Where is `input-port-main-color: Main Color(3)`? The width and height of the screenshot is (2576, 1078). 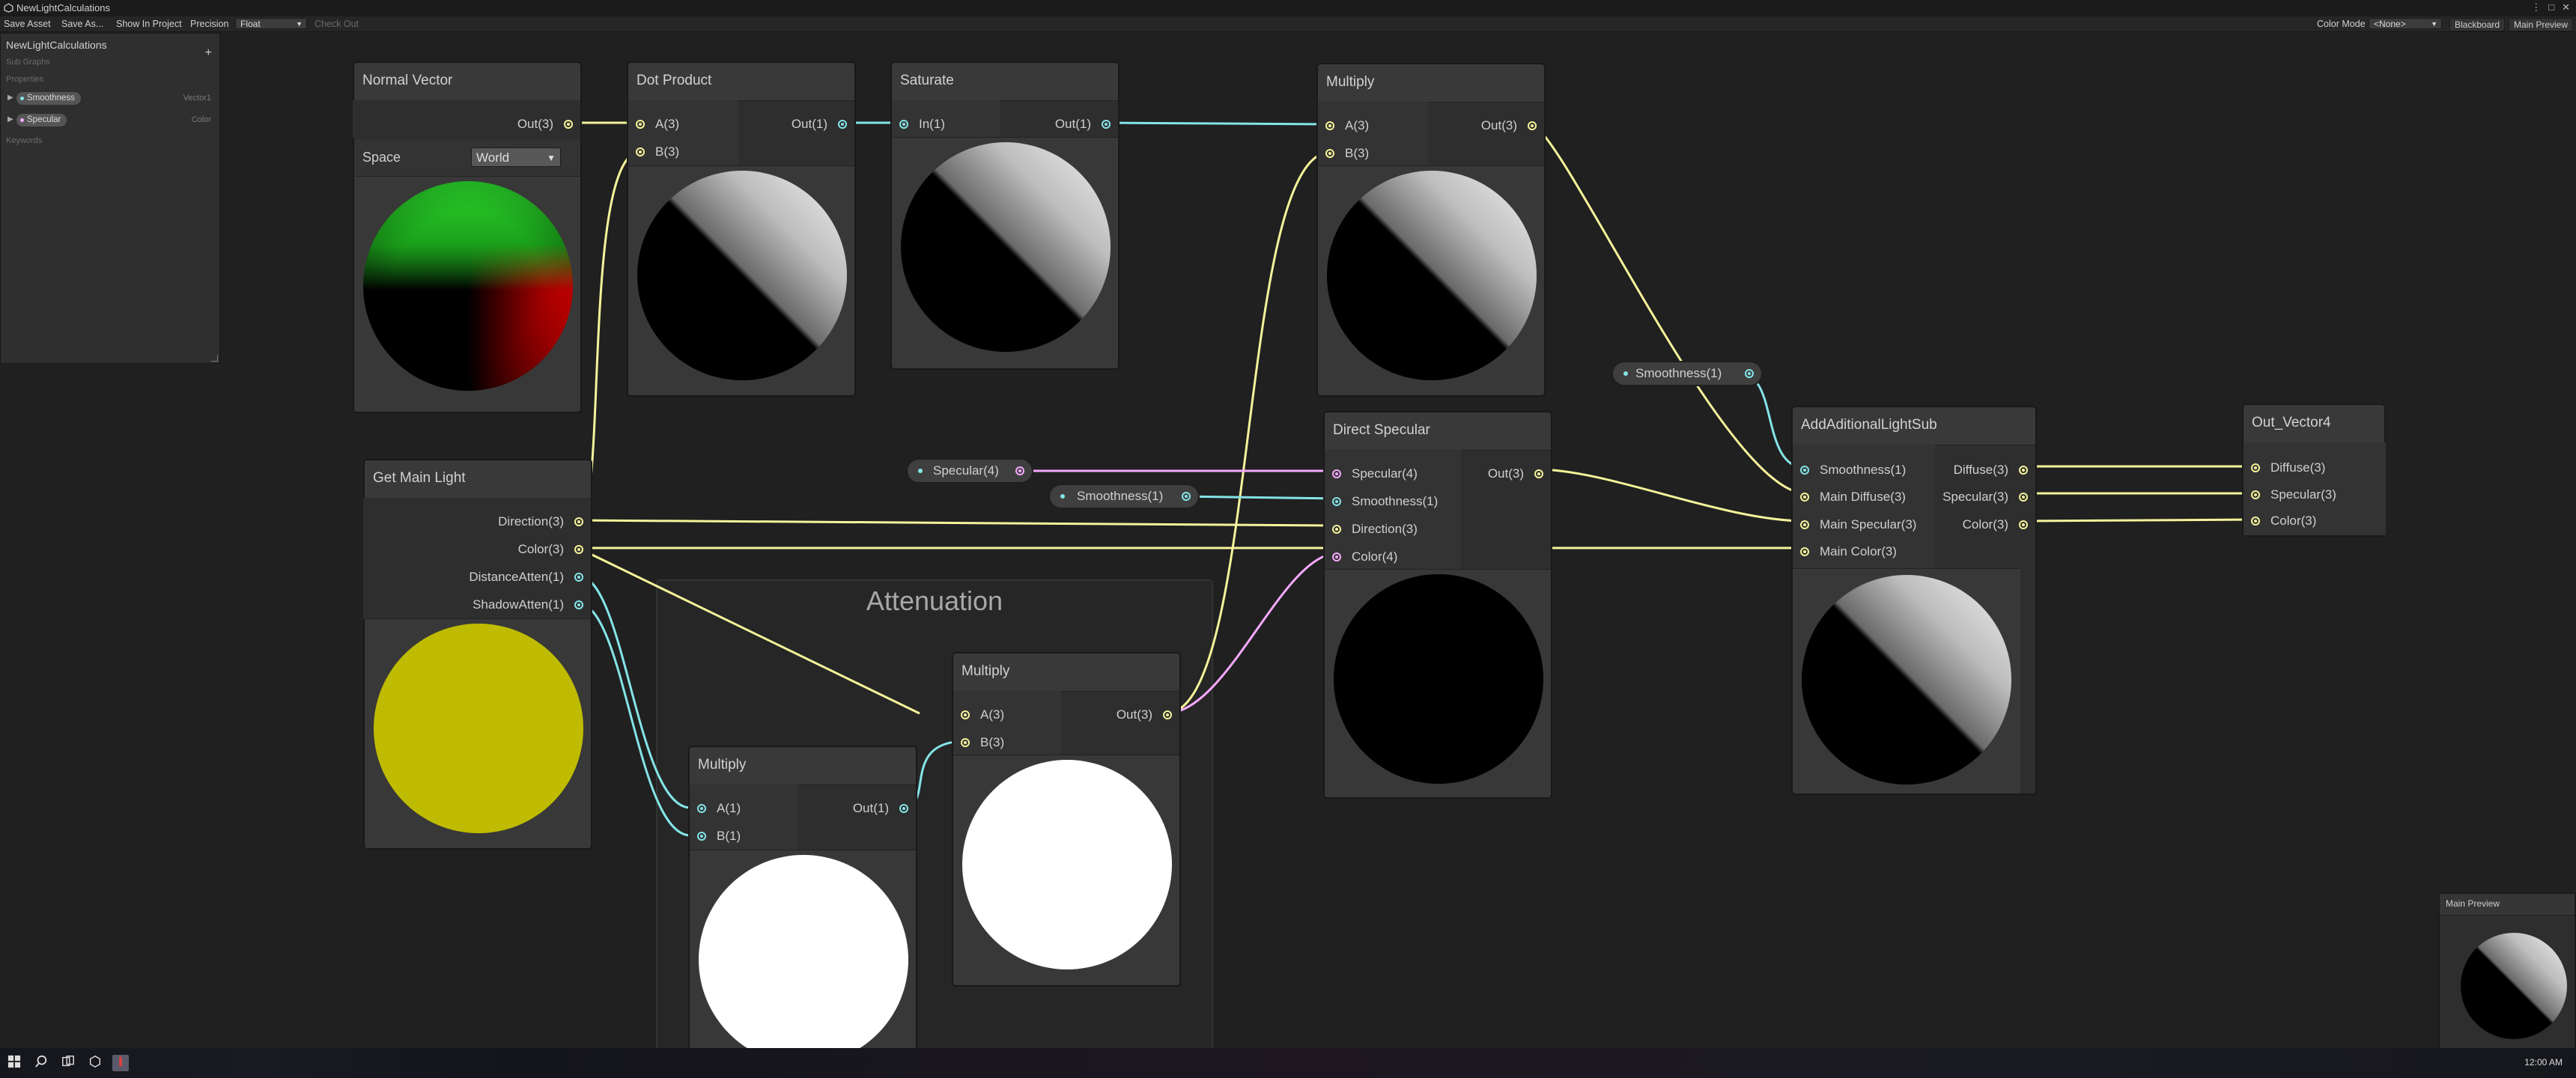
input-port-main-color: Main Color(3) is located at coordinates (1848, 551).